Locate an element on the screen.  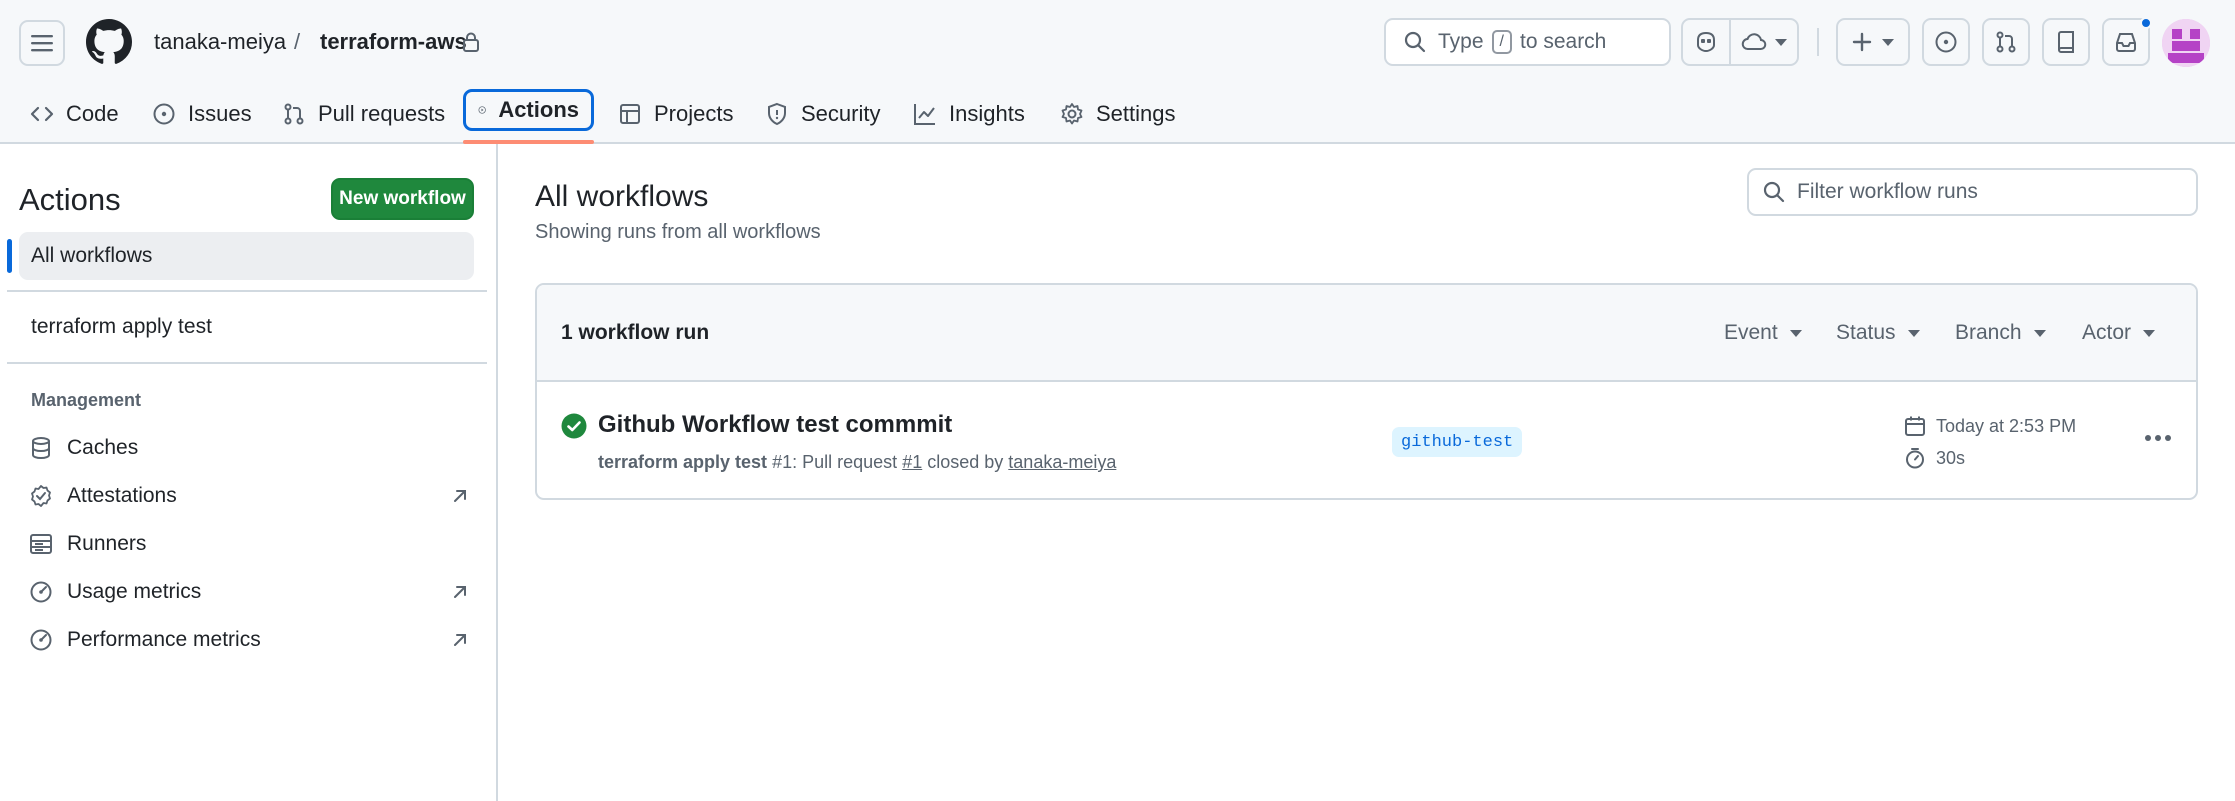
github-logo-icon is located at coordinates (109, 42).